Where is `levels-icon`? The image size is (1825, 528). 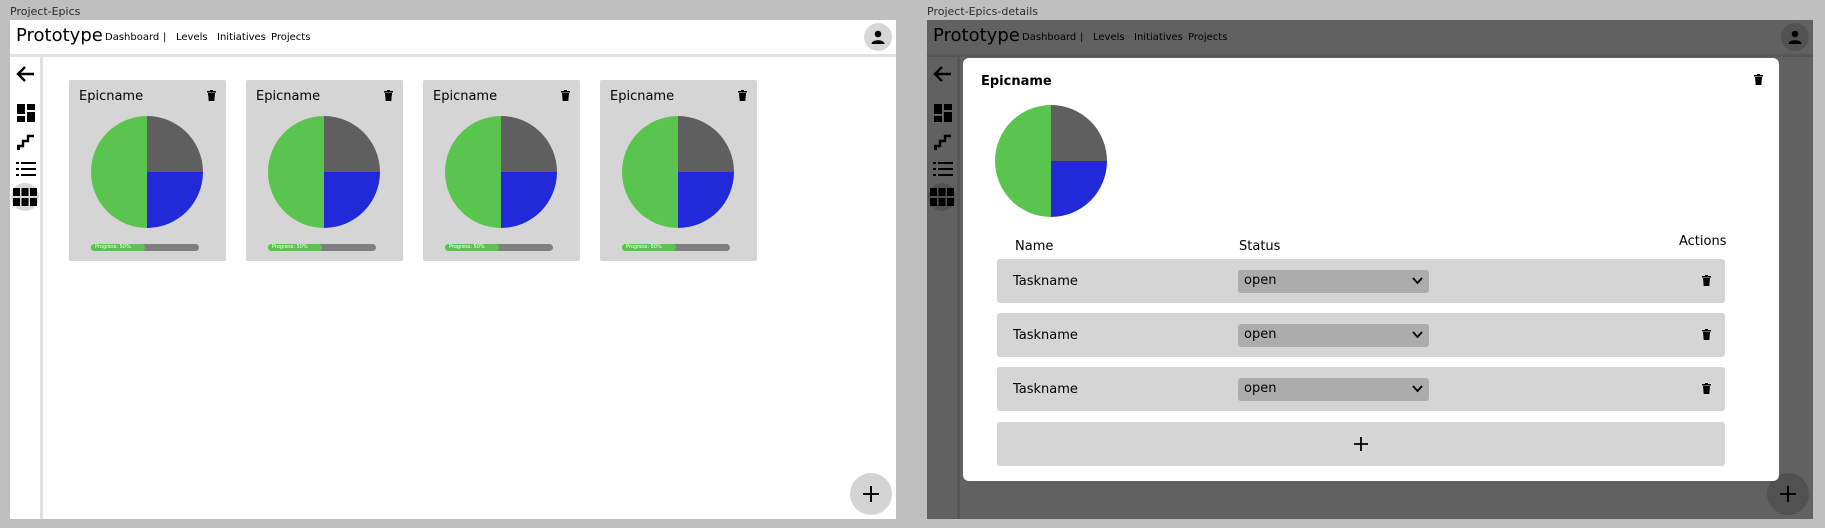
levels-icon is located at coordinates (26, 142).